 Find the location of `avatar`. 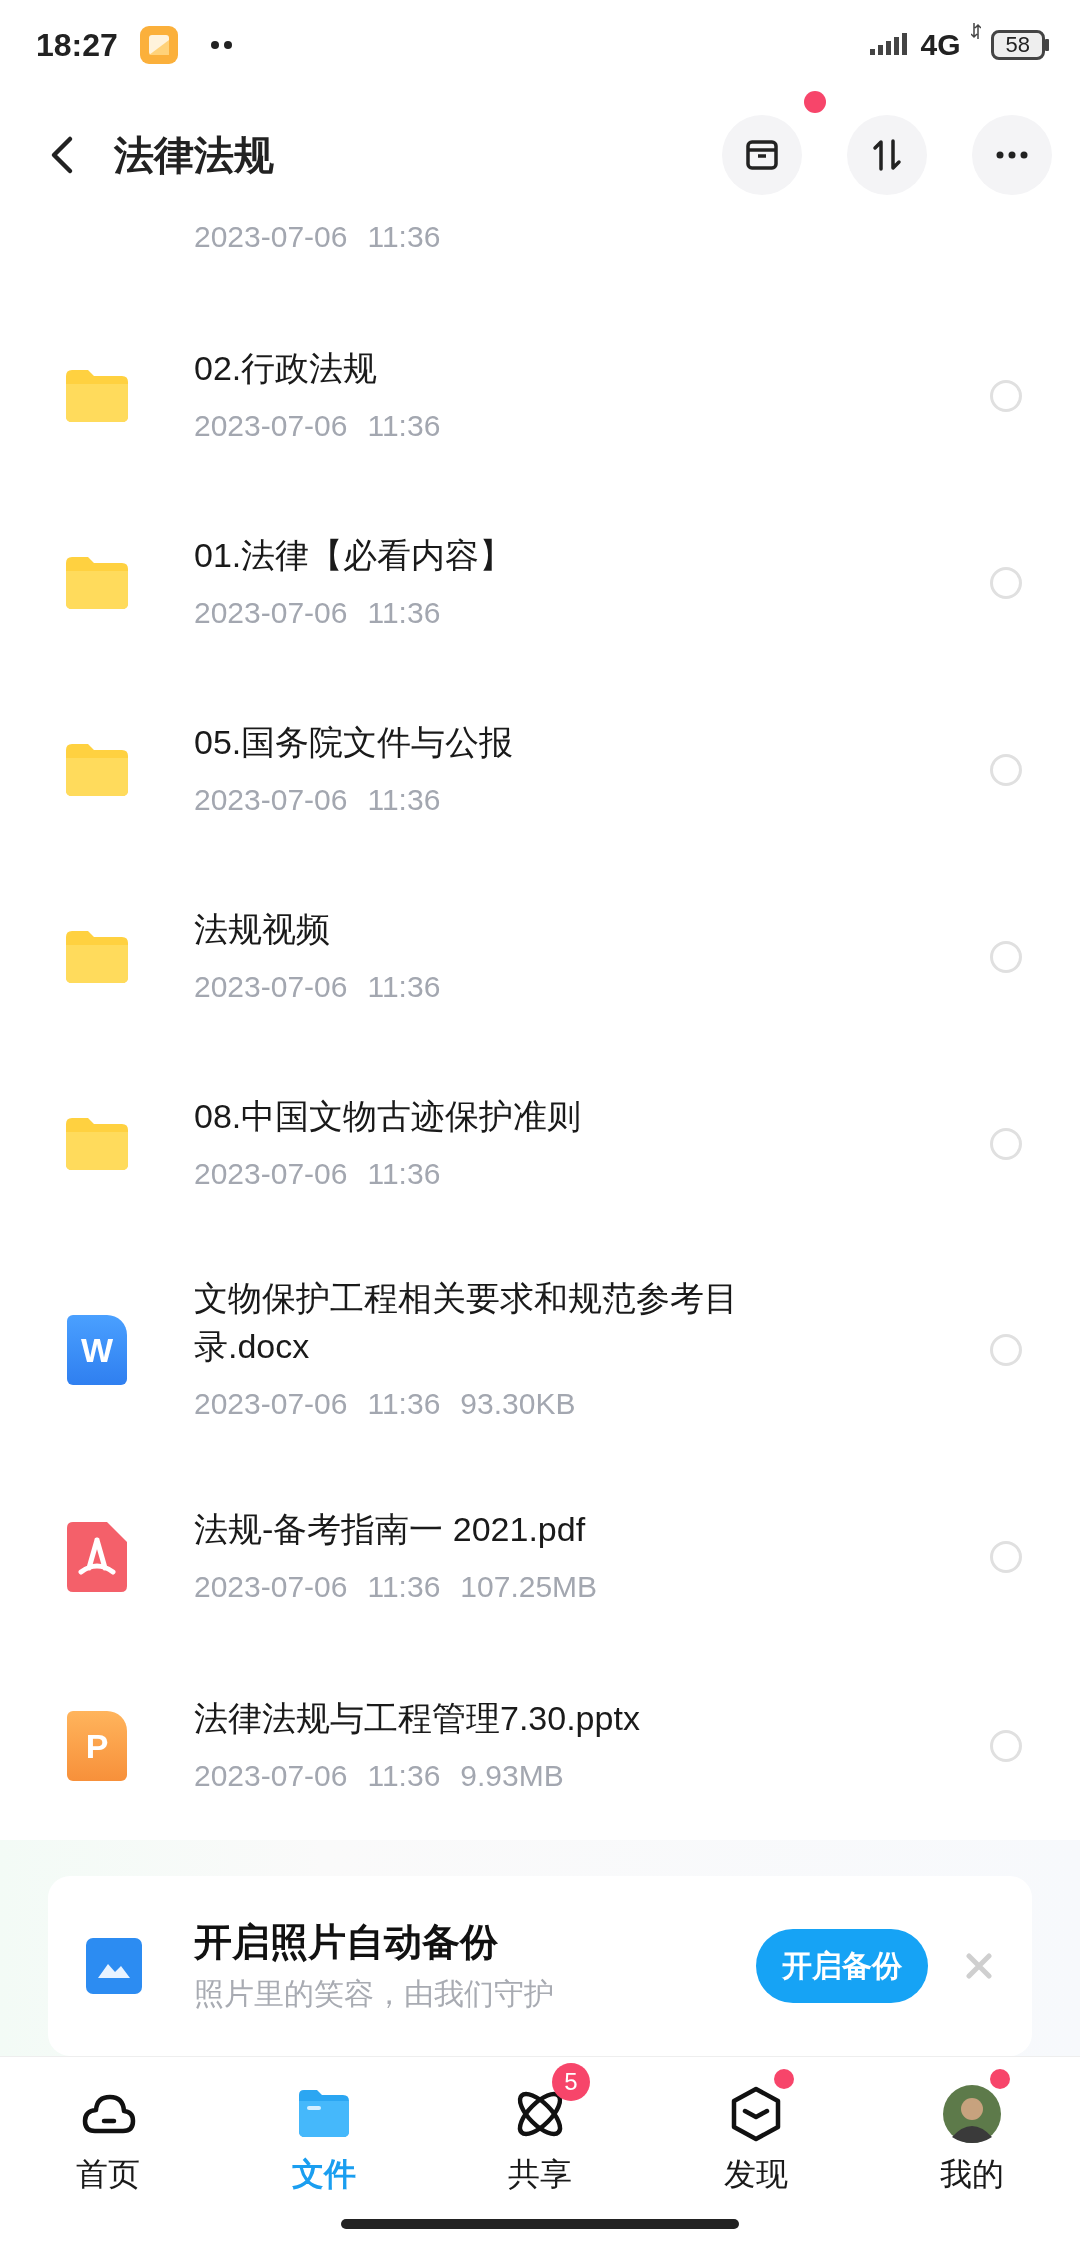

avatar is located at coordinates (972, 2114).